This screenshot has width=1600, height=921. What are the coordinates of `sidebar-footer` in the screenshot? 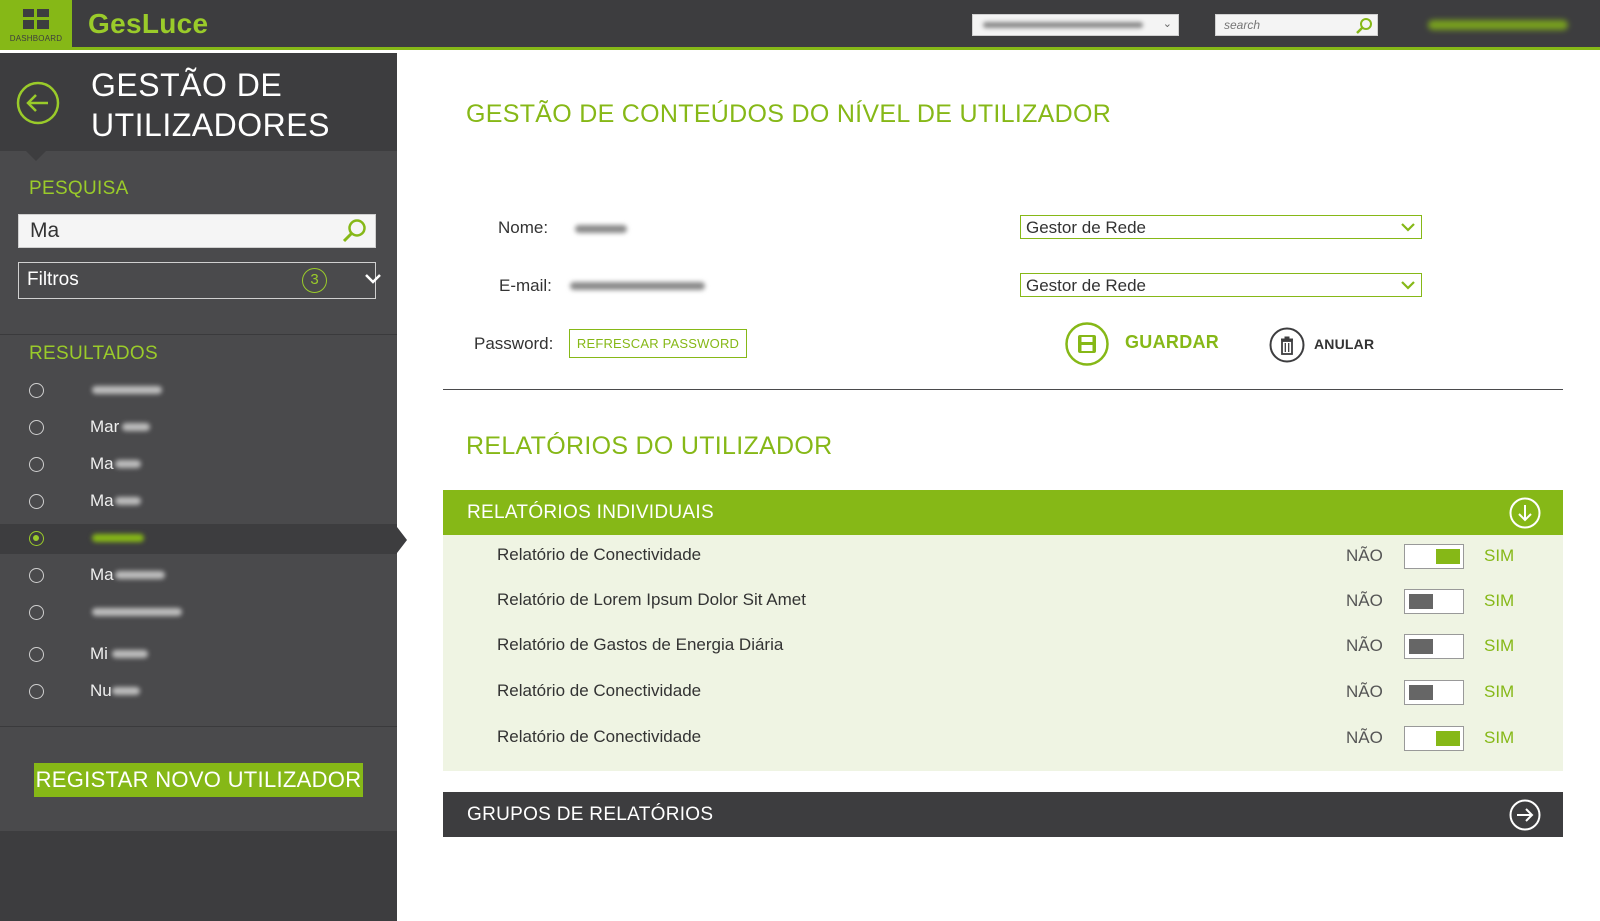 It's located at (198, 876).